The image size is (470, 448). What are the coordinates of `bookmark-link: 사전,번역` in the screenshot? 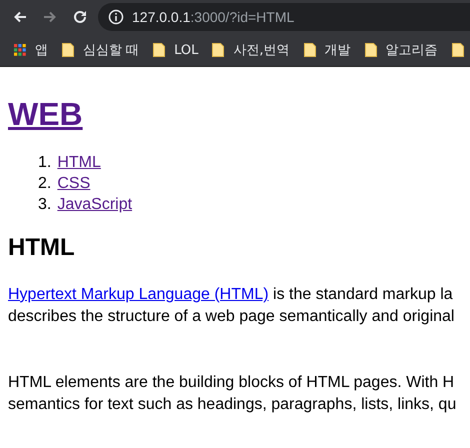 It's located at (261, 50).